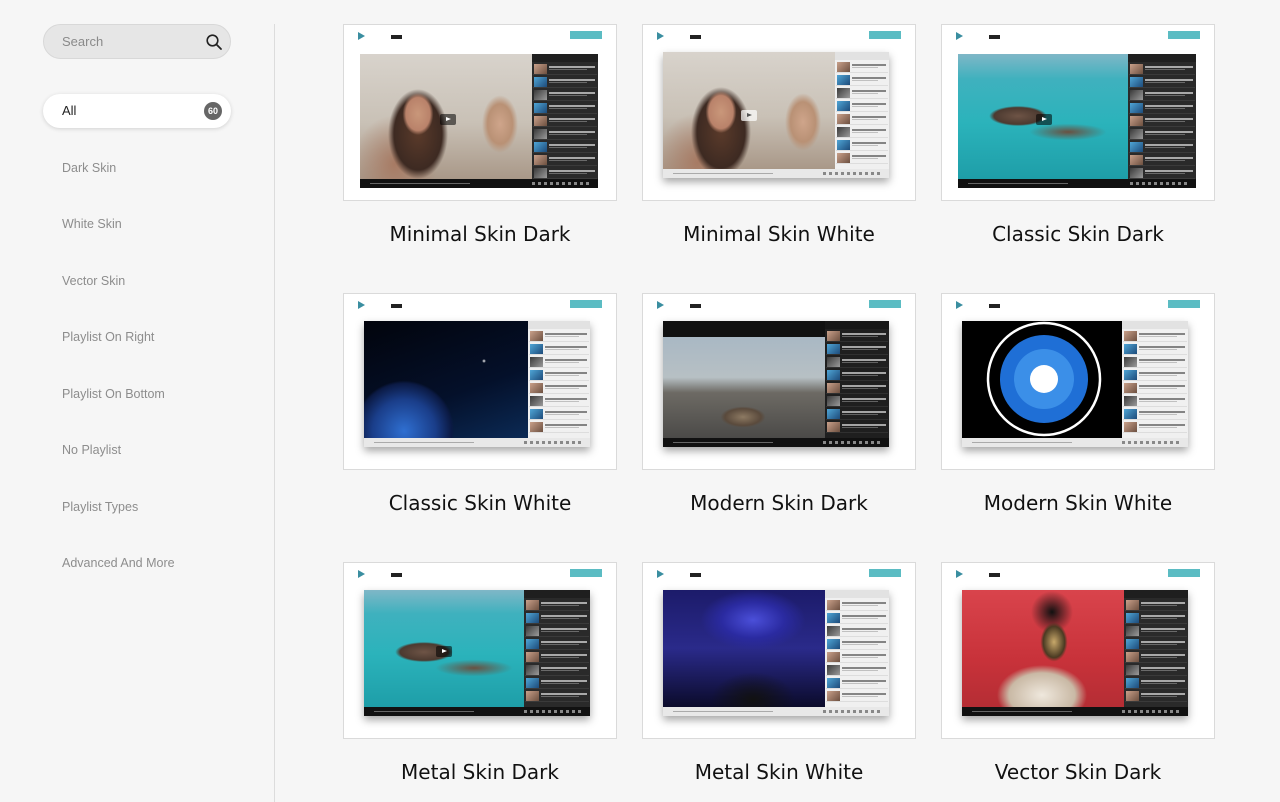 The image size is (1280, 802). Describe the element at coordinates (137, 224) in the screenshot. I see `category-white-skin: White Skin` at that location.